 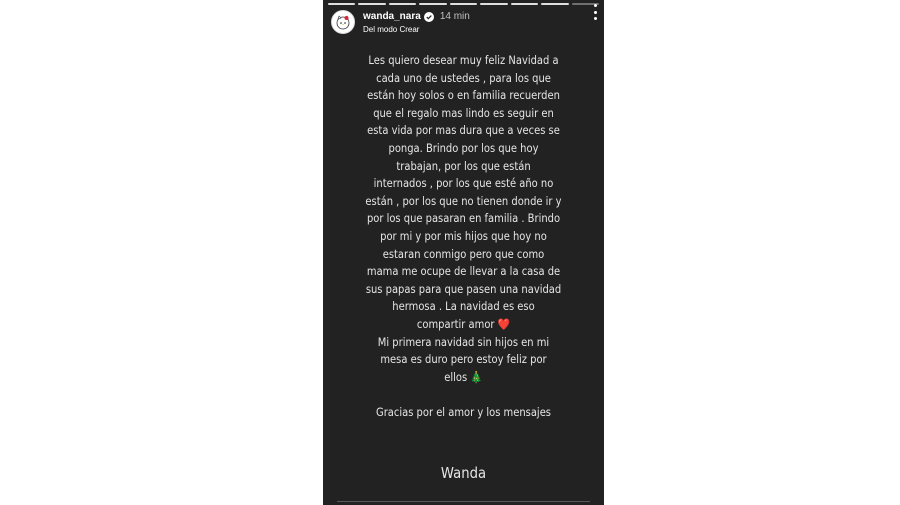 What do you see at coordinates (504, 324) in the screenshot?
I see `heart-emoji-icon: ❤️` at bounding box center [504, 324].